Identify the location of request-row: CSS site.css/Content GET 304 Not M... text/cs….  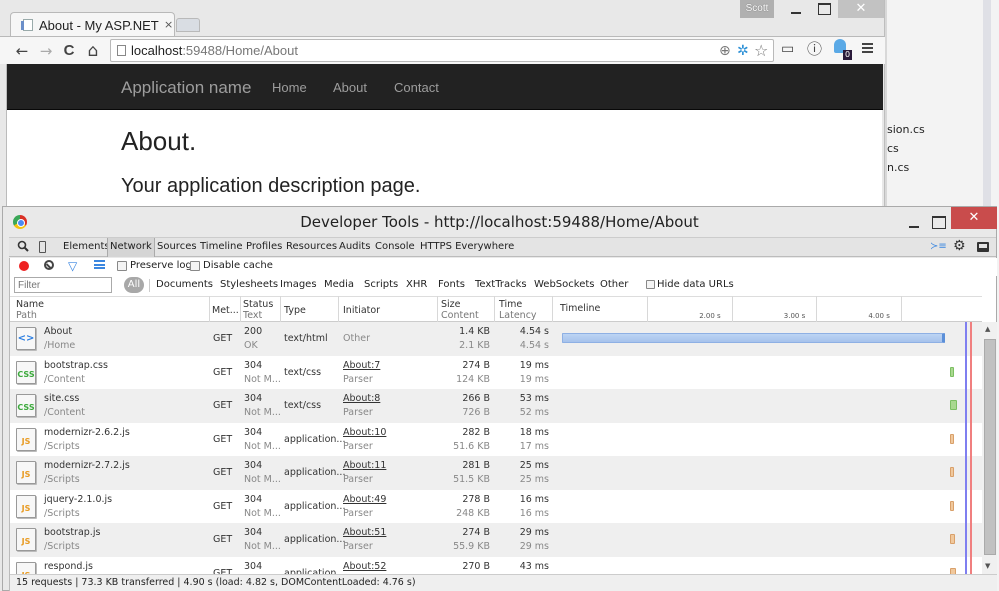
(496, 406).